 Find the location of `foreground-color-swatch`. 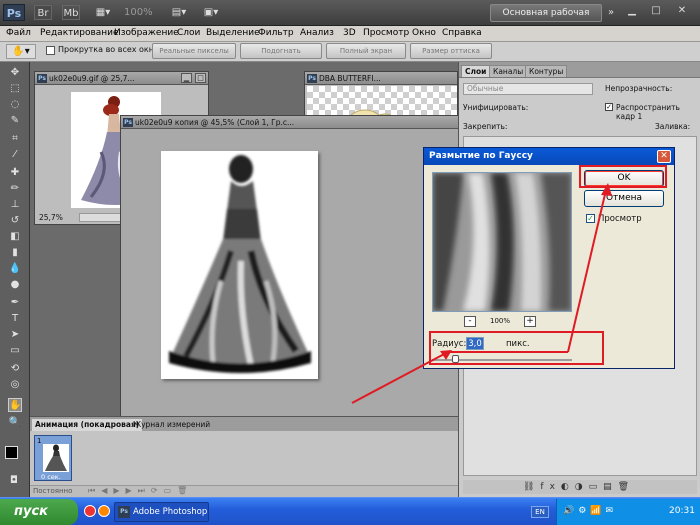

foreground-color-swatch is located at coordinates (11, 452).